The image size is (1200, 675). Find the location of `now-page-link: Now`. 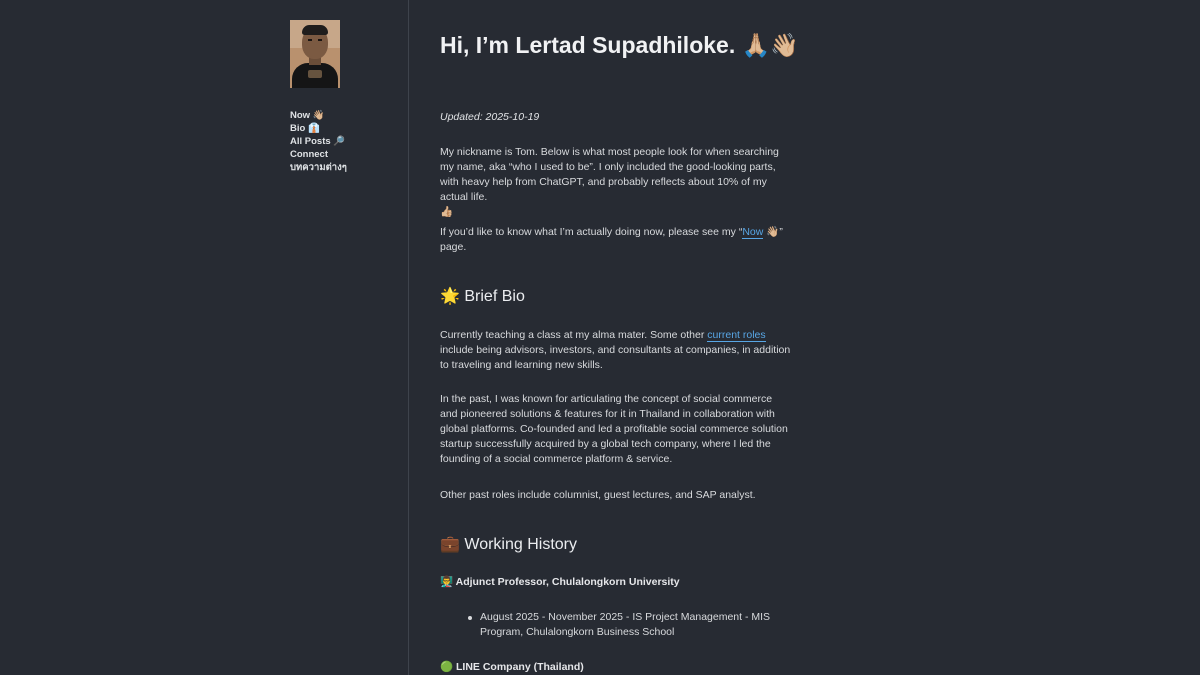

now-page-link: Now is located at coordinates (753, 232).